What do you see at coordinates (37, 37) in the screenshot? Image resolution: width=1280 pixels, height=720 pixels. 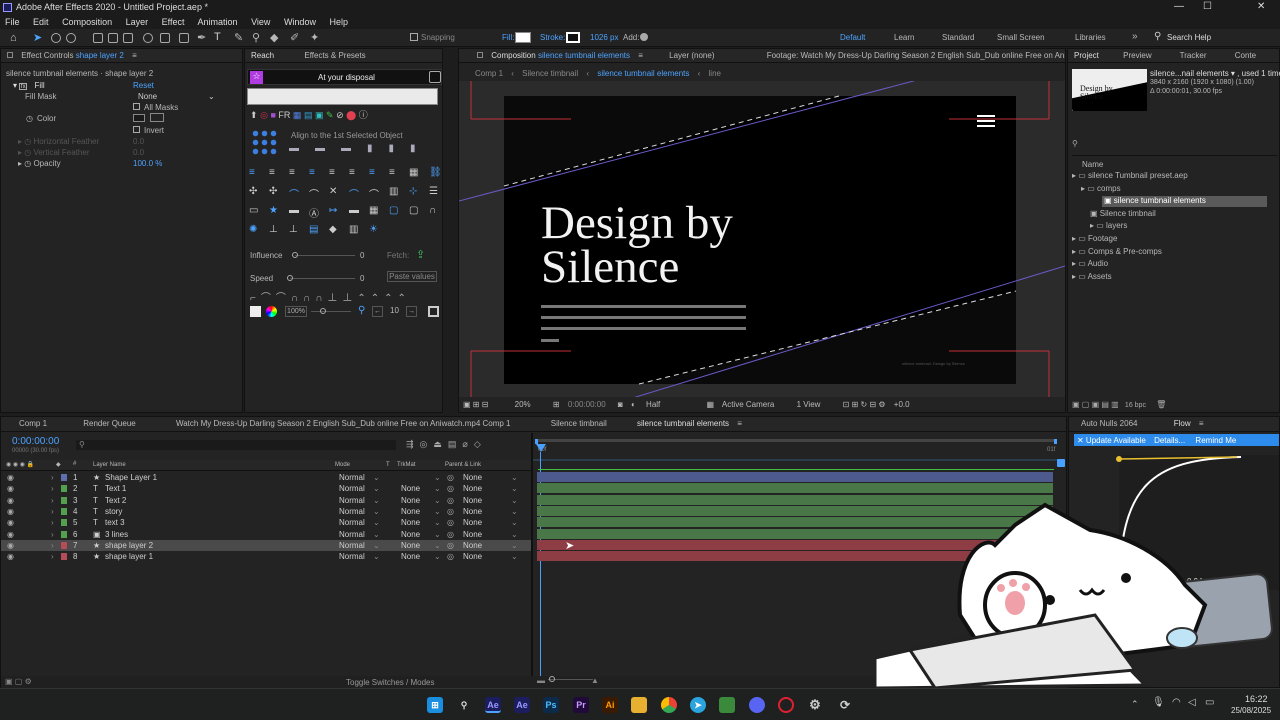 I see `selection-tool-icon: ➤` at bounding box center [37, 37].